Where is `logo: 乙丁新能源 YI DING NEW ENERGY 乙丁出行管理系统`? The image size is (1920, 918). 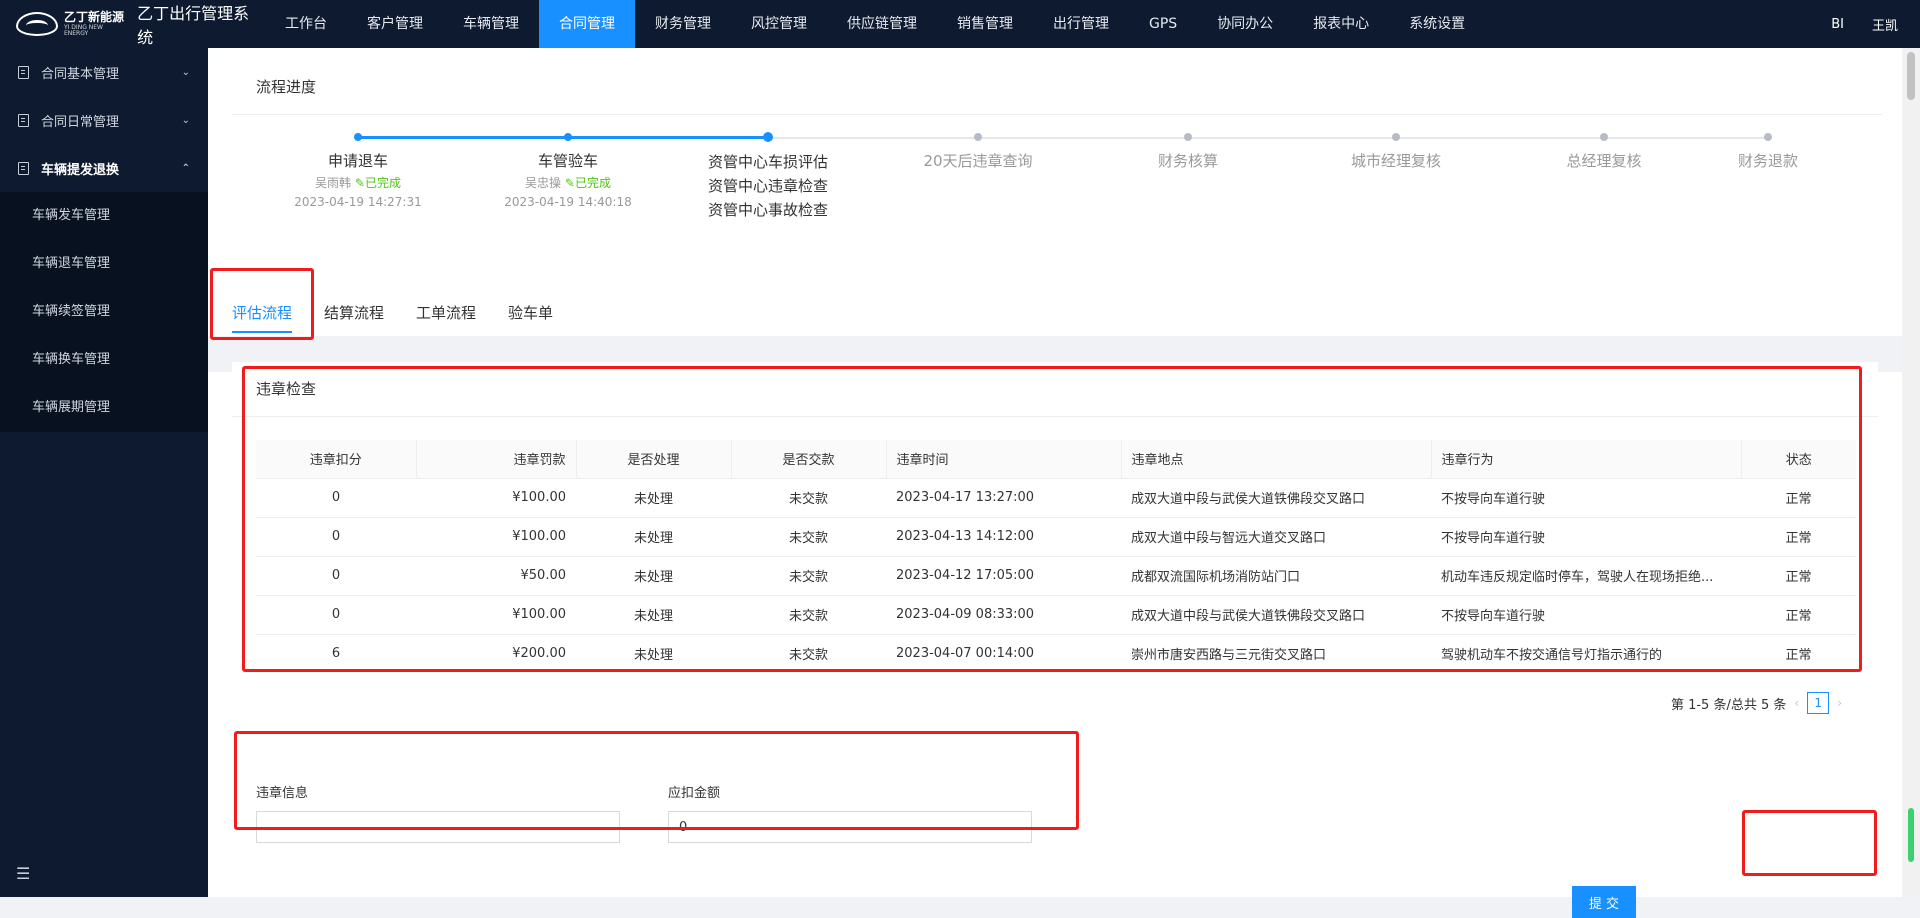 logo: 乙丁新能源 YI DING NEW ENERGY 乙丁出行管理系统 is located at coordinates (132, 24).